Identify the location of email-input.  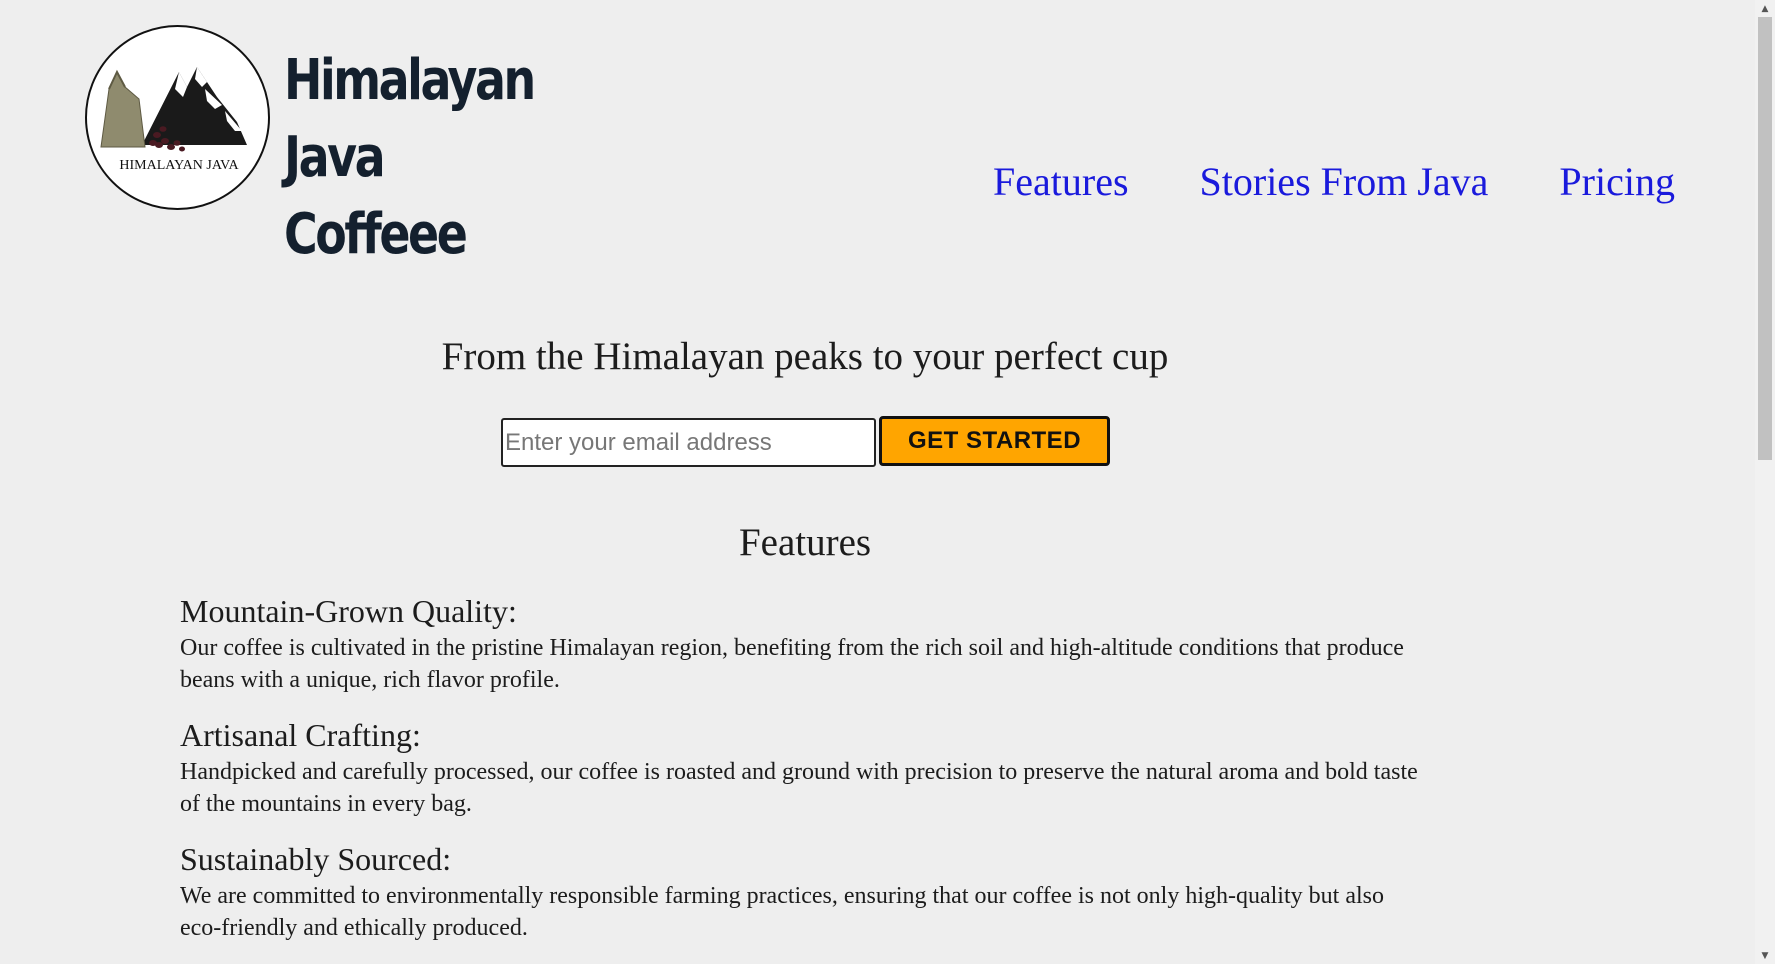
(688, 442).